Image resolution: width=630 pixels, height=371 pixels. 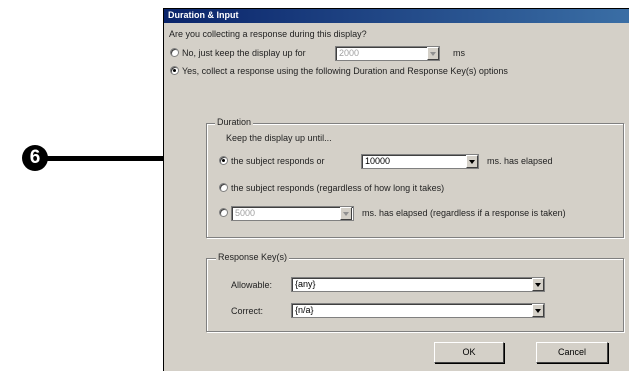 What do you see at coordinates (223, 187) in the screenshot?
I see `radio-subject-responds-regardless` at bounding box center [223, 187].